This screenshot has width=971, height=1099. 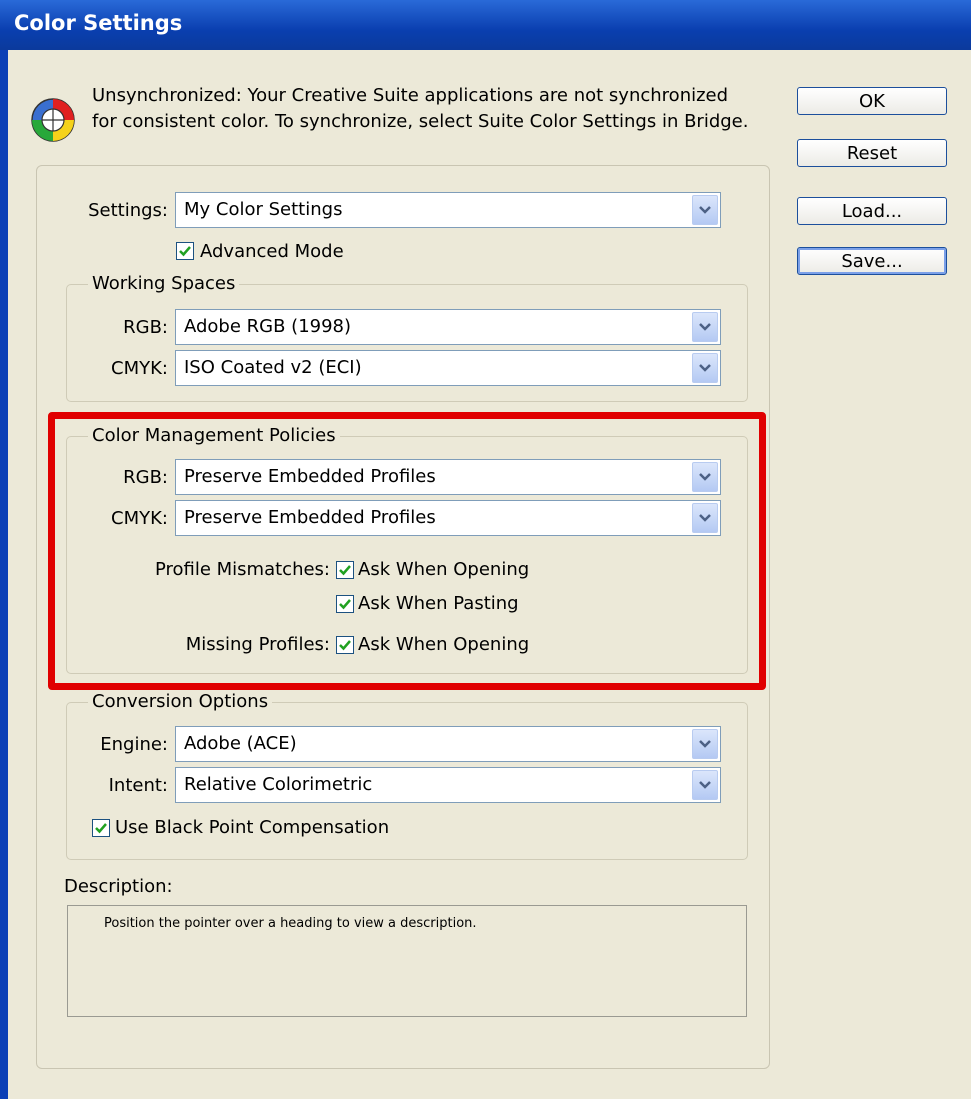 What do you see at coordinates (448, 327) in the screenshot?
I see `ws-rgb-dropdown: Adobe RGB (1998)` at bounding box center [448, 327].